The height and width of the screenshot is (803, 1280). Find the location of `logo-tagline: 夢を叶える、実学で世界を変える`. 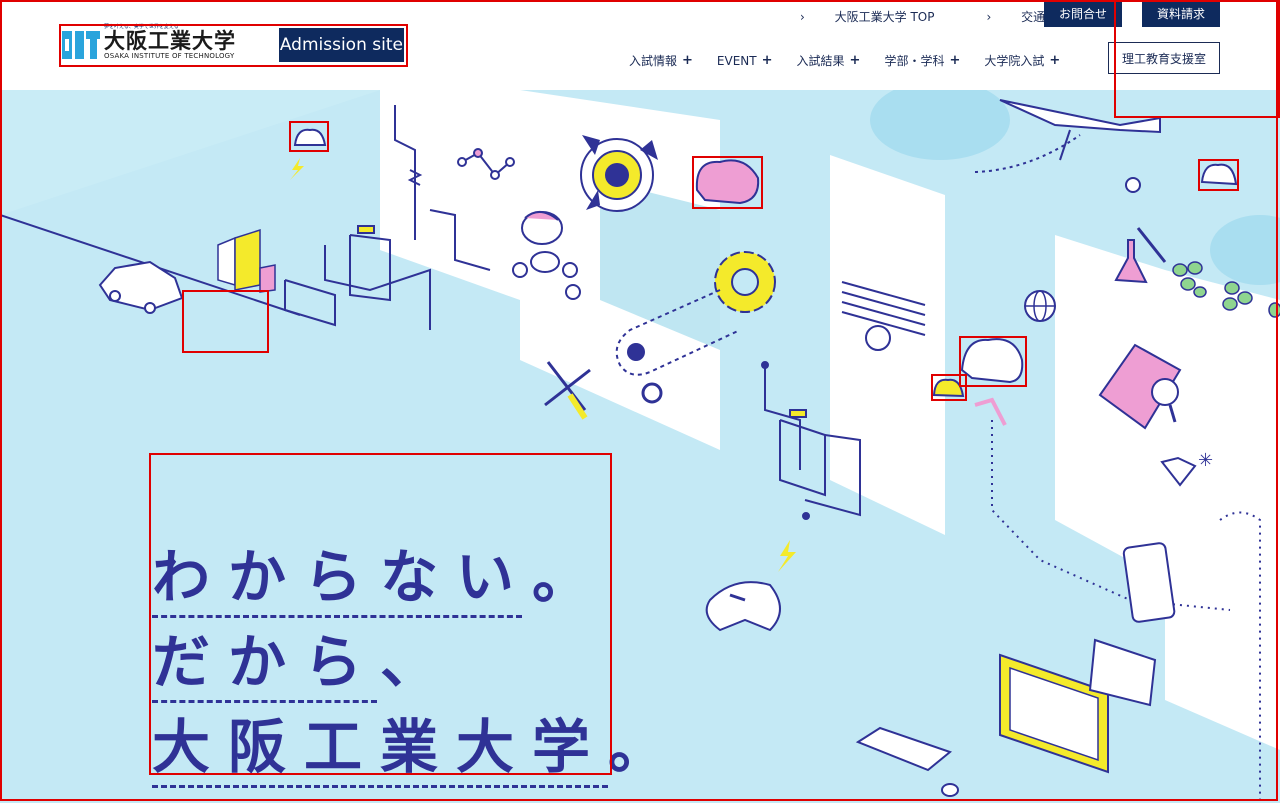

logo-tagline: 夢を叶える、実学で世界を変える is located at coordinates (141, 26).